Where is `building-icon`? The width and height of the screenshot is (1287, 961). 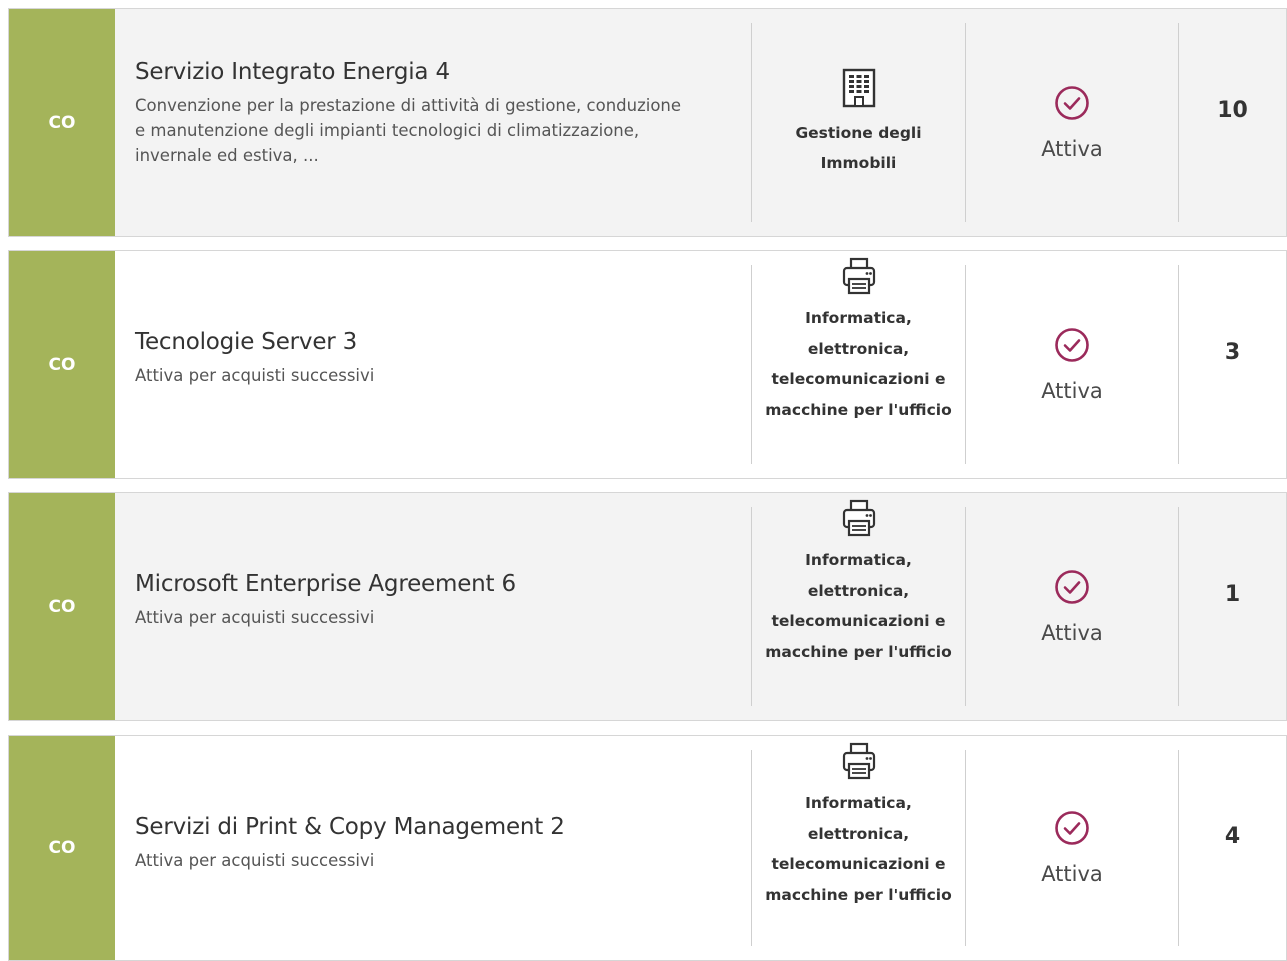 building-icon is located at coordinates (858, 87).